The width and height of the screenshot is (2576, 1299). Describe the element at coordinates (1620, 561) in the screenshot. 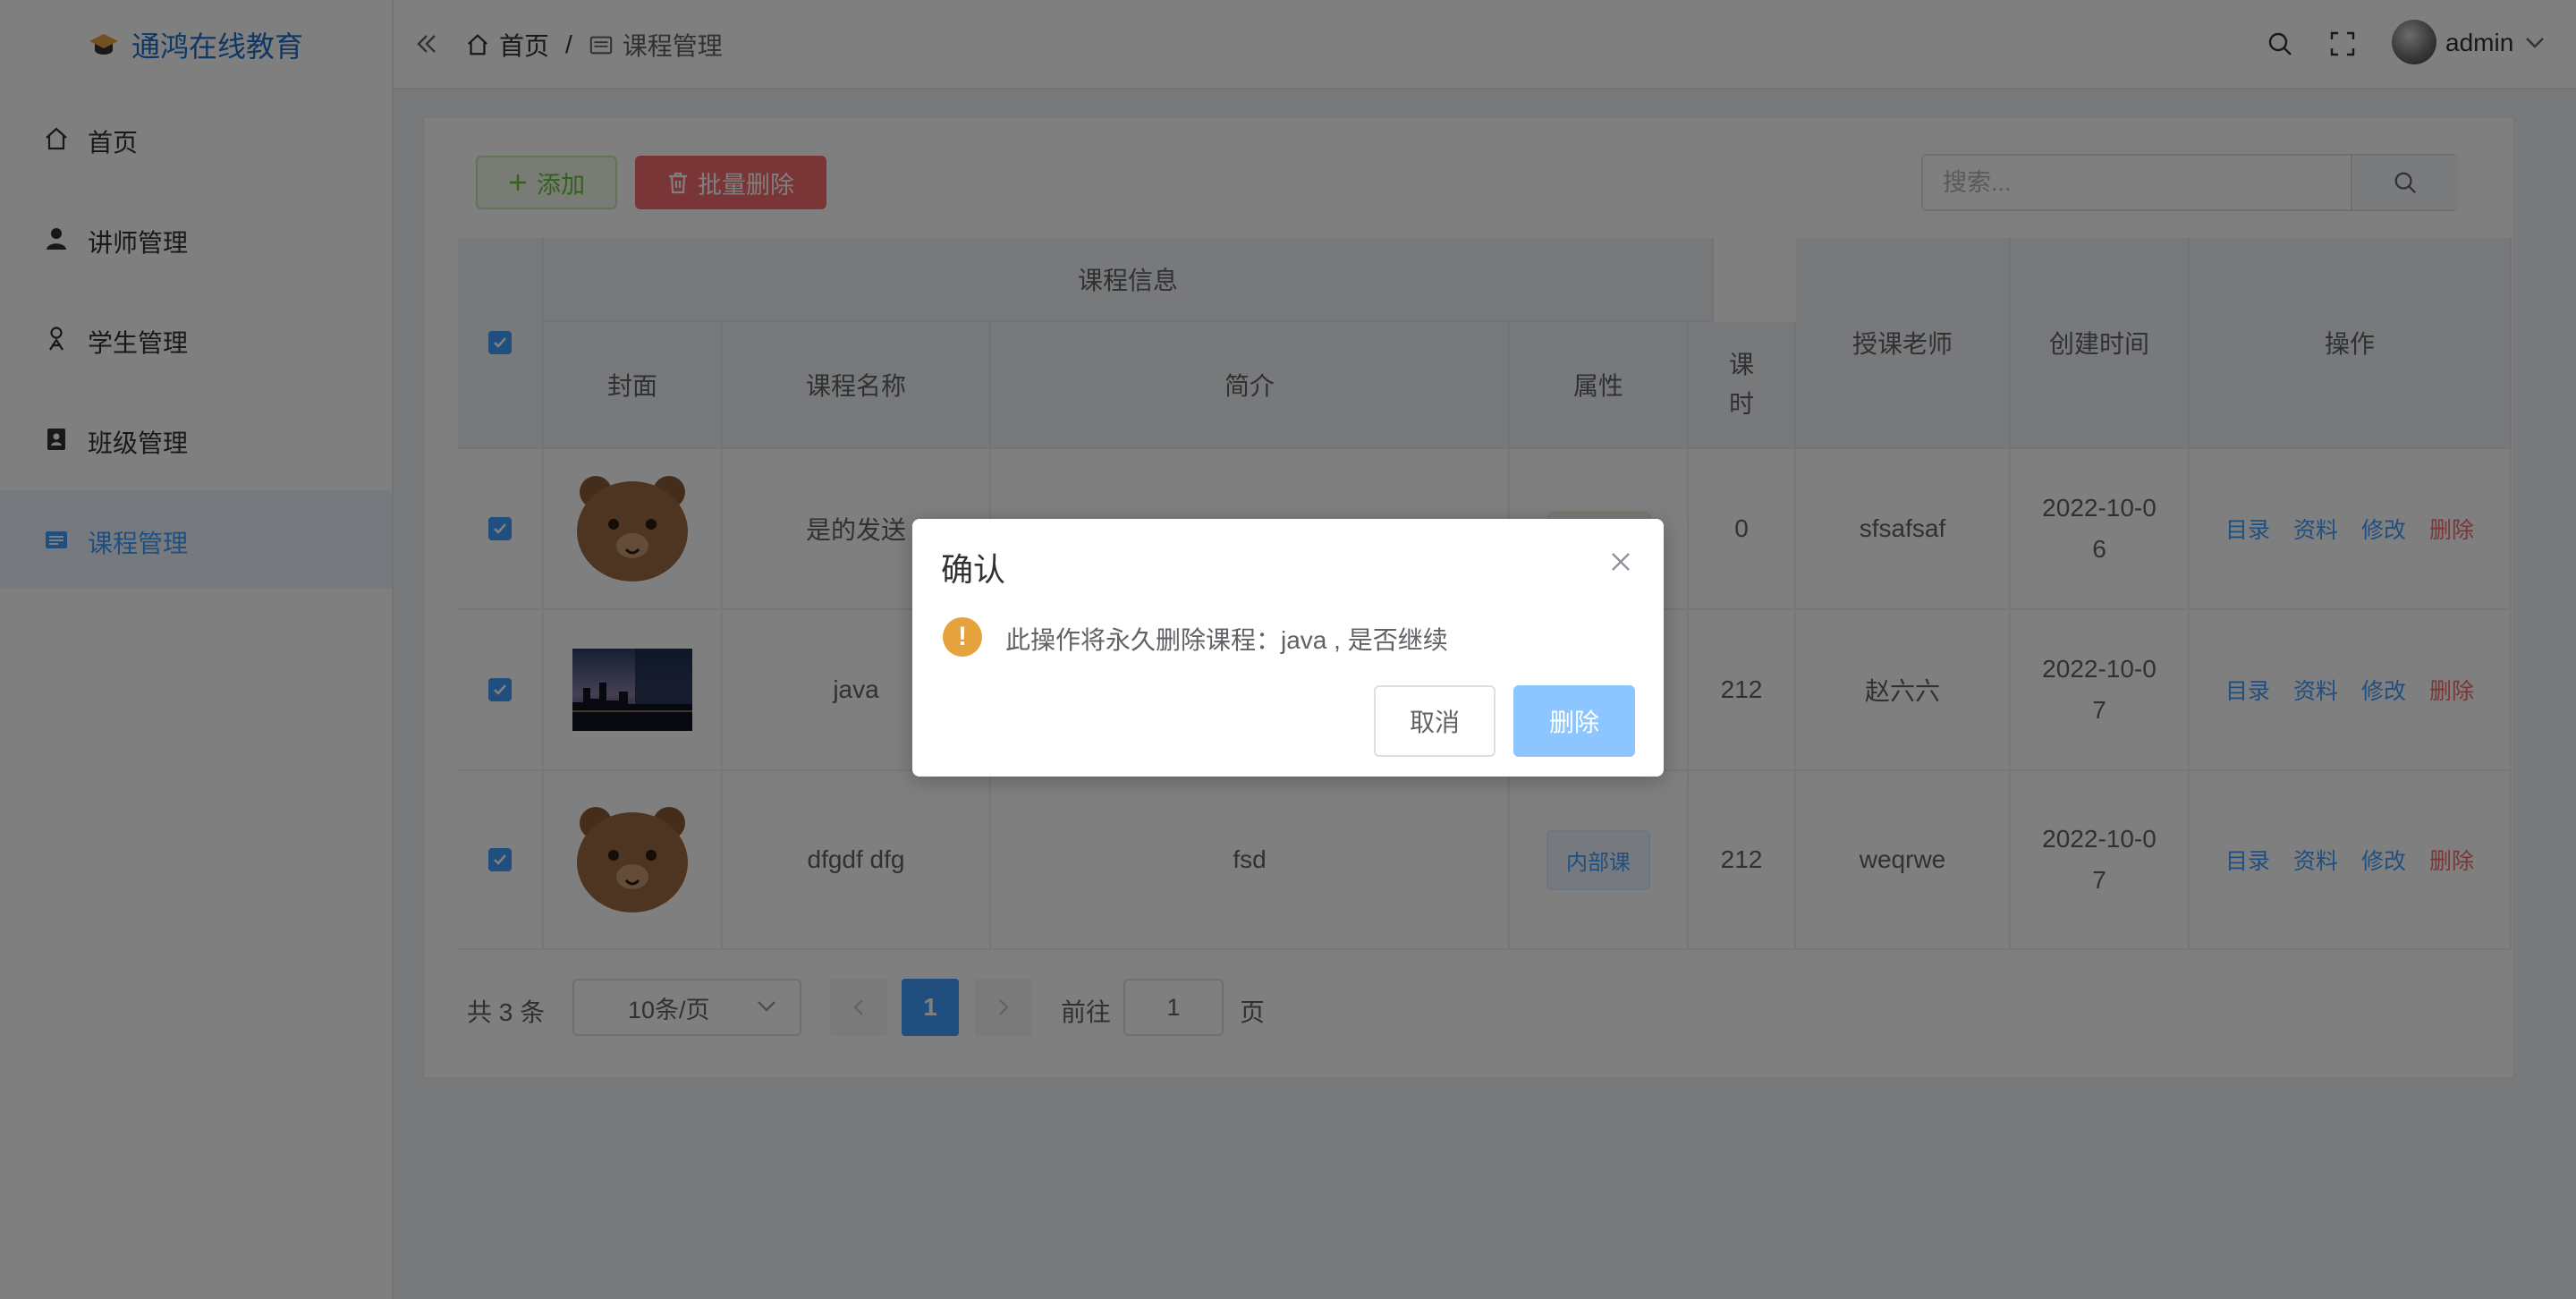

I see `close-icon` at that location.